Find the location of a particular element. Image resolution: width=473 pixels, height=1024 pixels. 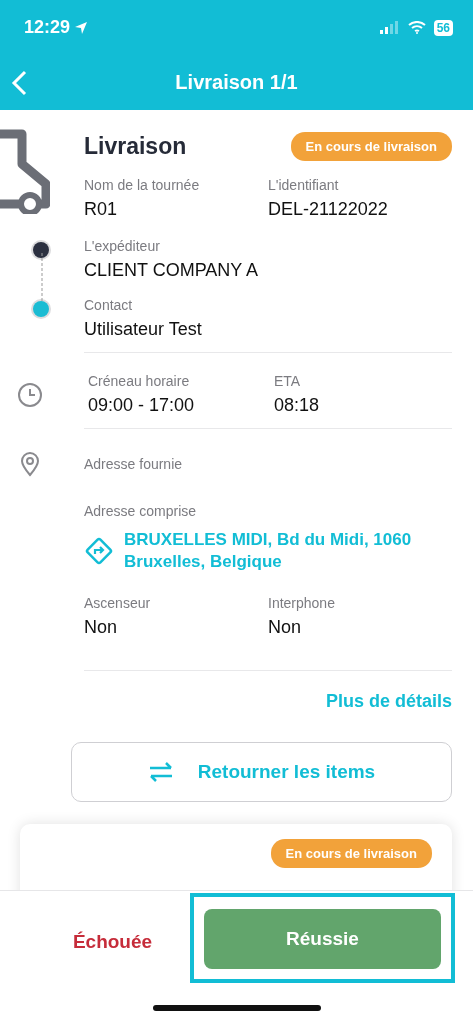

eta-value: 08:18 is located at coordinates (297, 405).